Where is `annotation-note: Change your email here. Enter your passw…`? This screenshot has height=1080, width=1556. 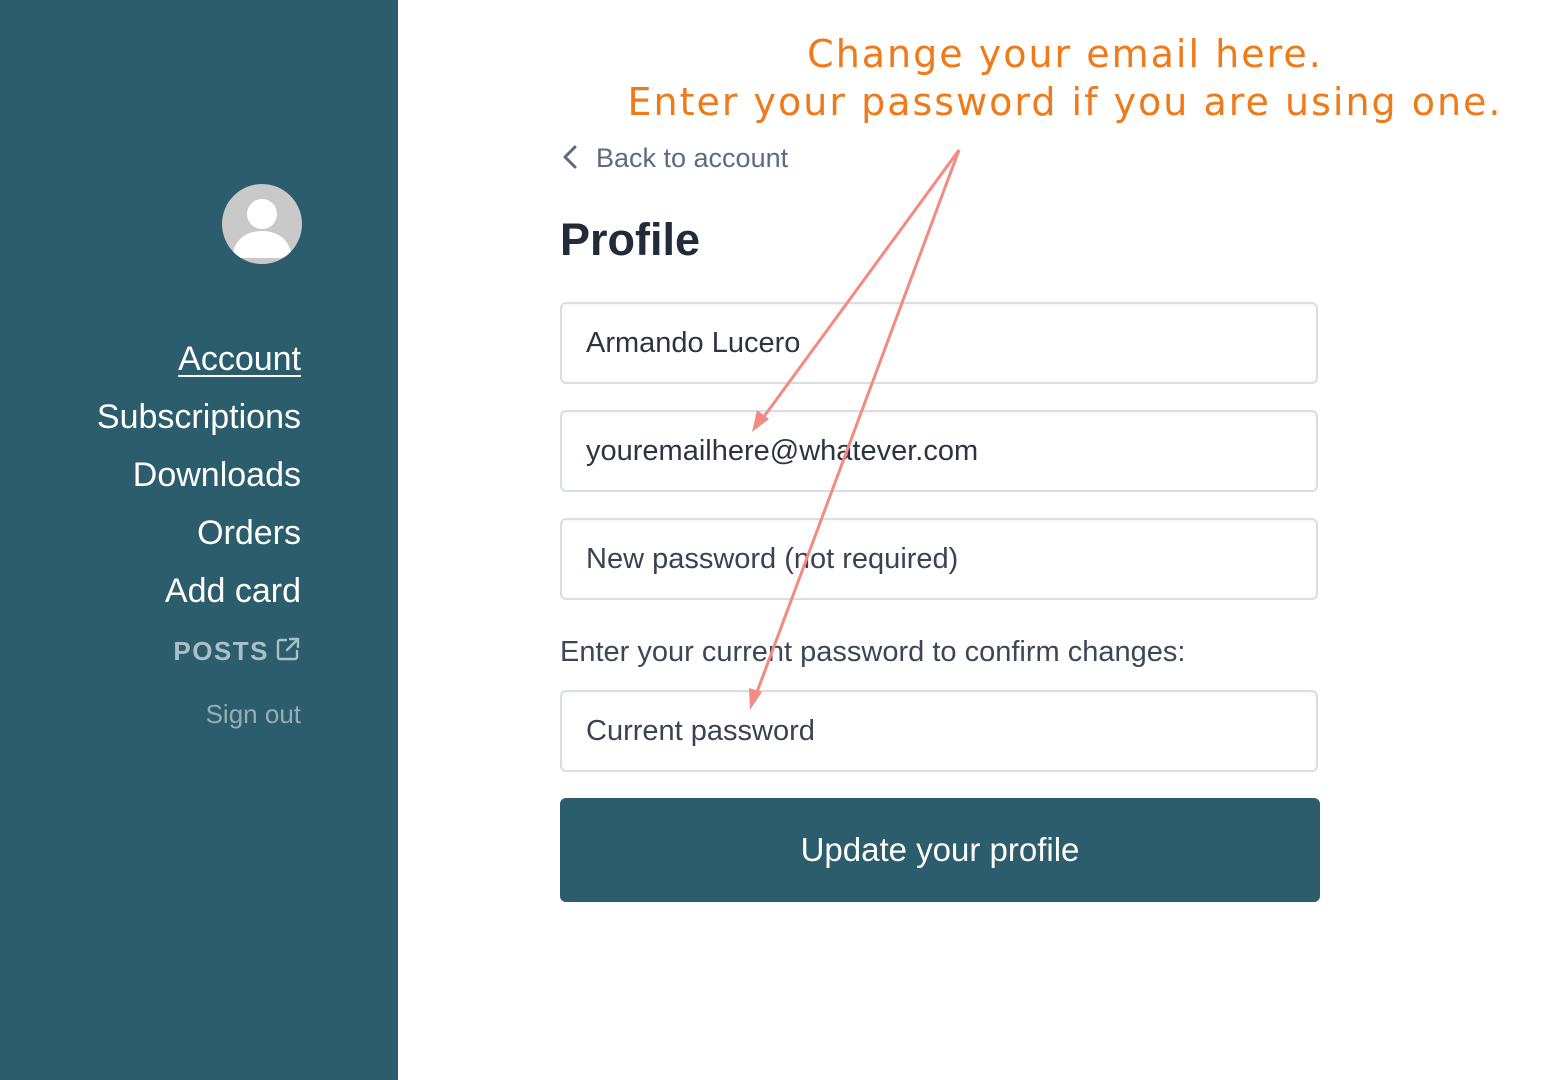
annotation-note: Change your email here. Enter your passw… is located at coordinates (1058, 78).